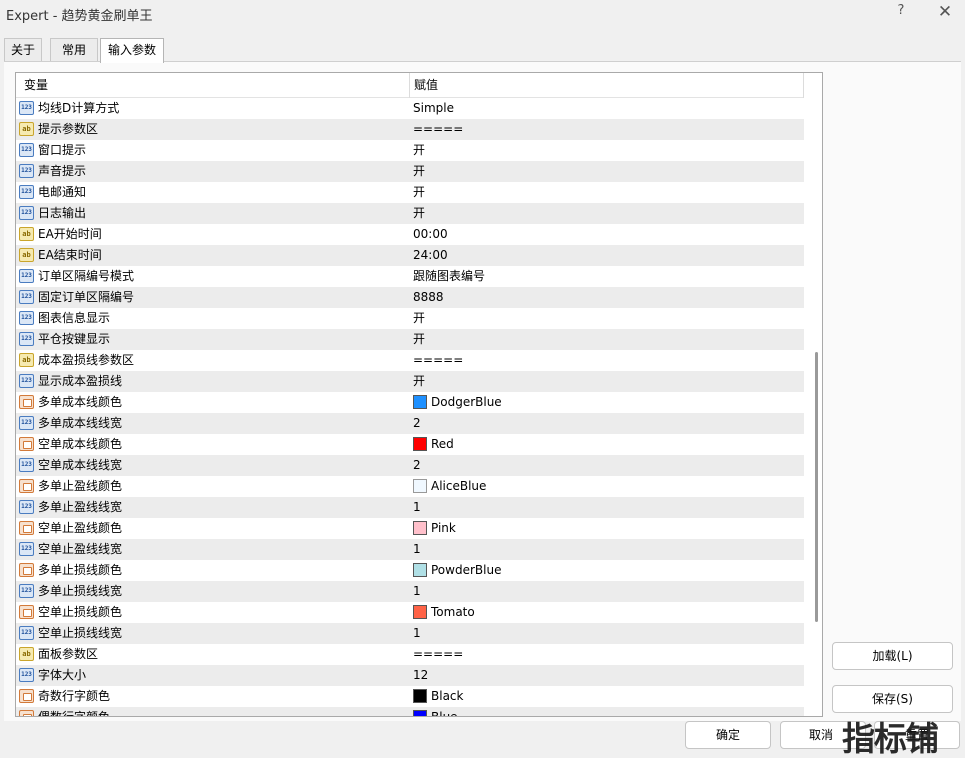 This screenshot has width=965, height=758. I want to click on parameter-value: DodgerBlue, so click(466, 402).